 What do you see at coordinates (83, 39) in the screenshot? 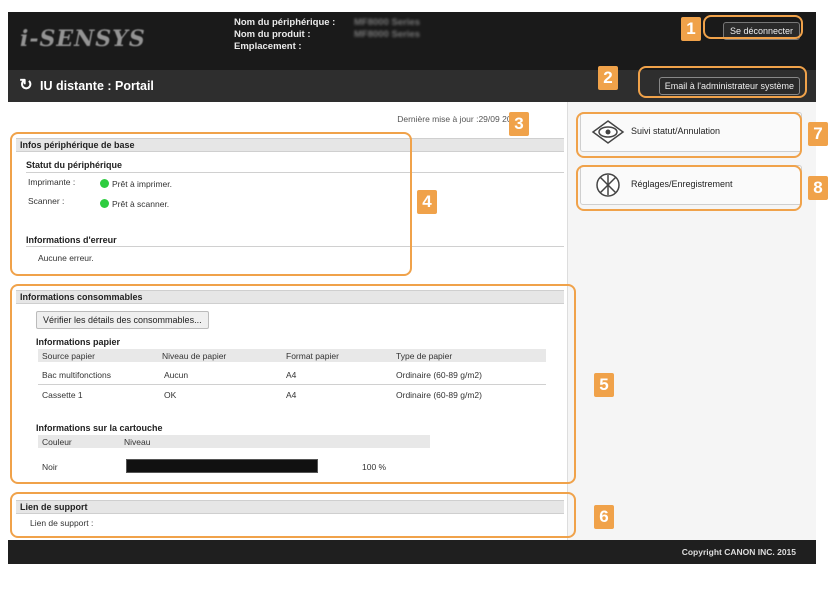
I see `brand-logo: i-SENSYS` at bounding box center [83, 39].